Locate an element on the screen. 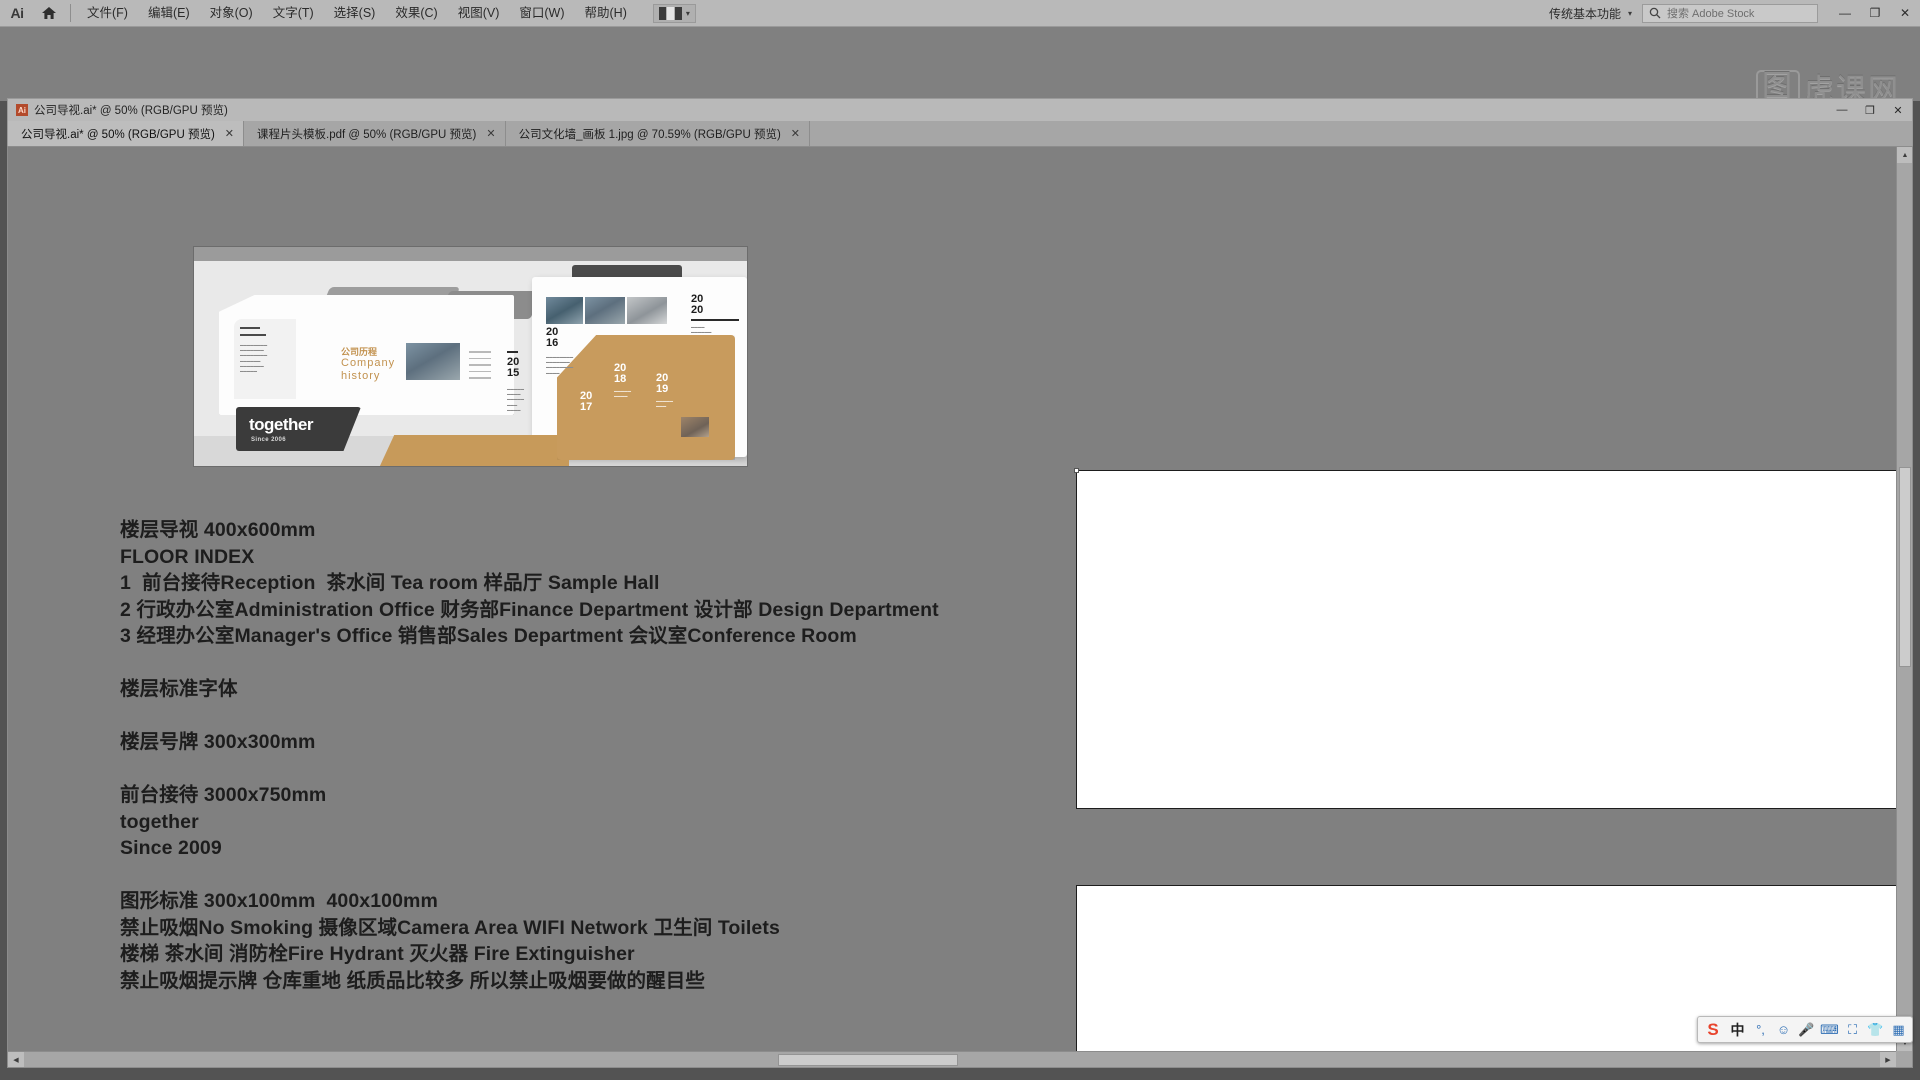  app-close-button: ✕ is located at coordinates (1905, 13).